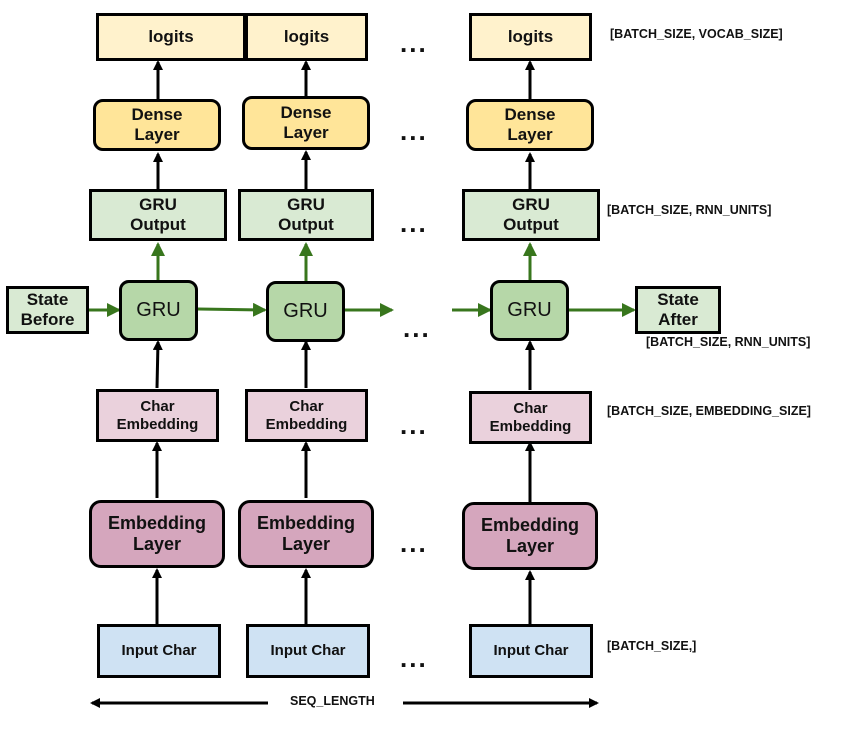 Image resolution: width=842 pixels, height=730 pixels. What do you see at coordinates (689, 210) in the screenshot?
I see `shape-label-gru-output: [BATCH_SIZE, RNN_UNITS]` at bounding box center [689, 210].